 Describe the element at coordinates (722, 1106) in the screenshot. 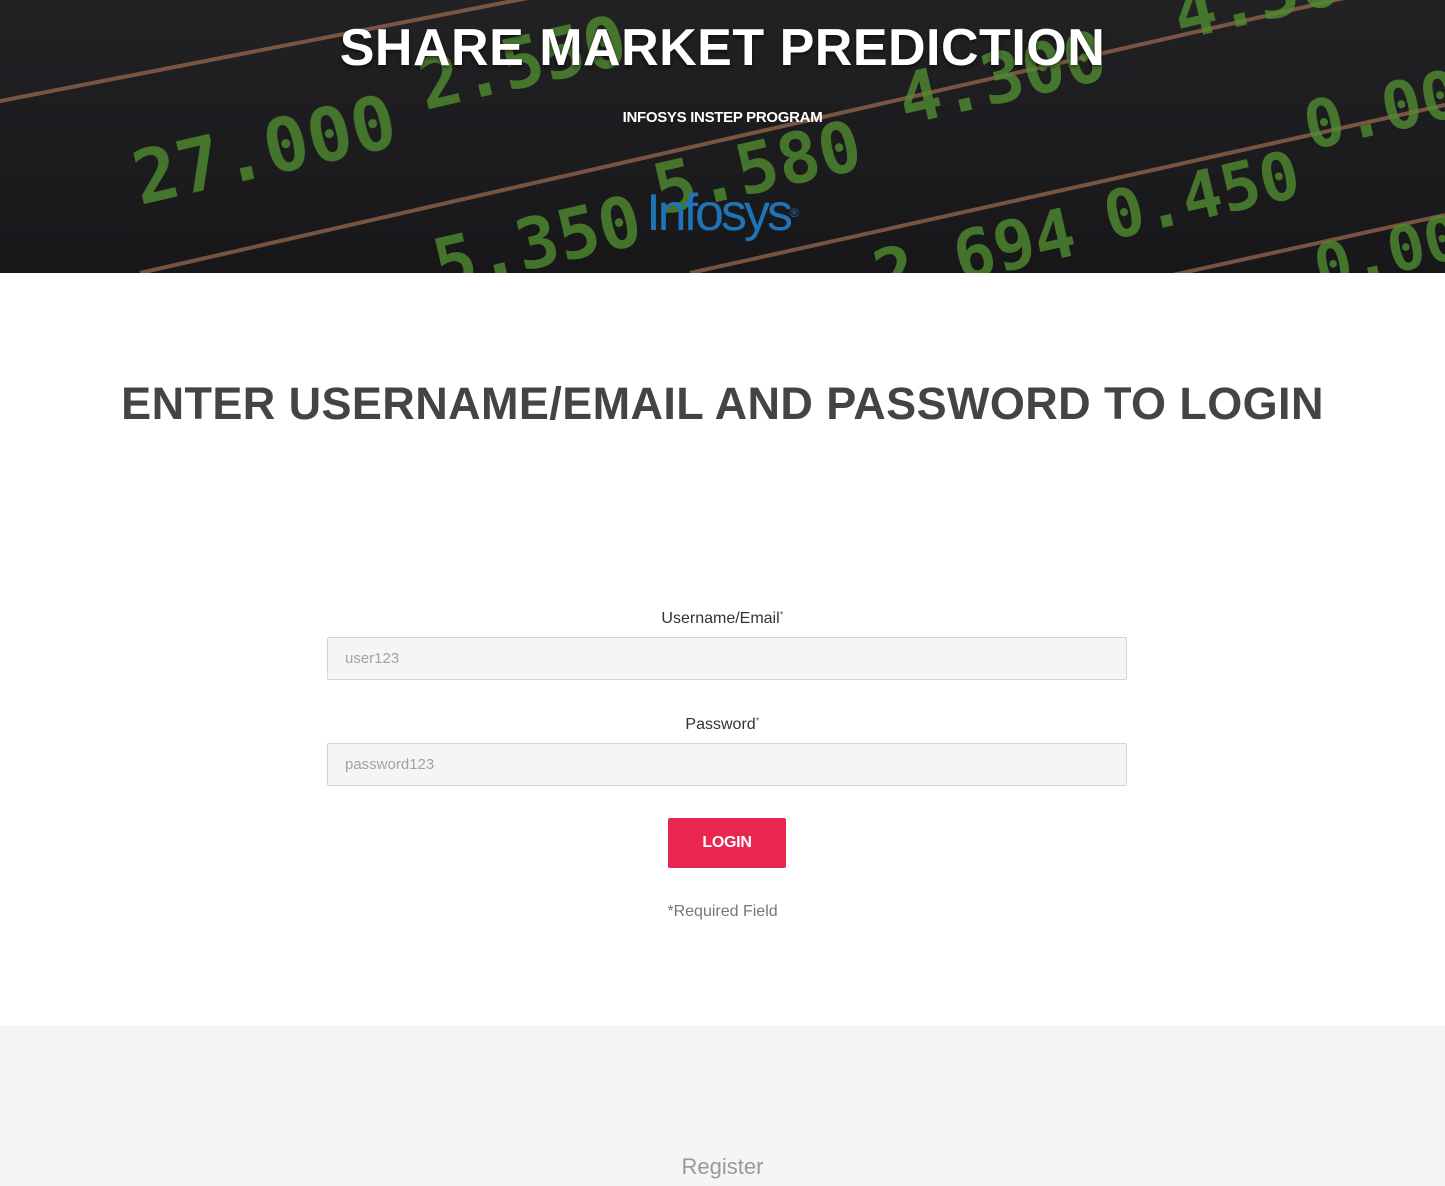

I see `footer: Register` at that location.